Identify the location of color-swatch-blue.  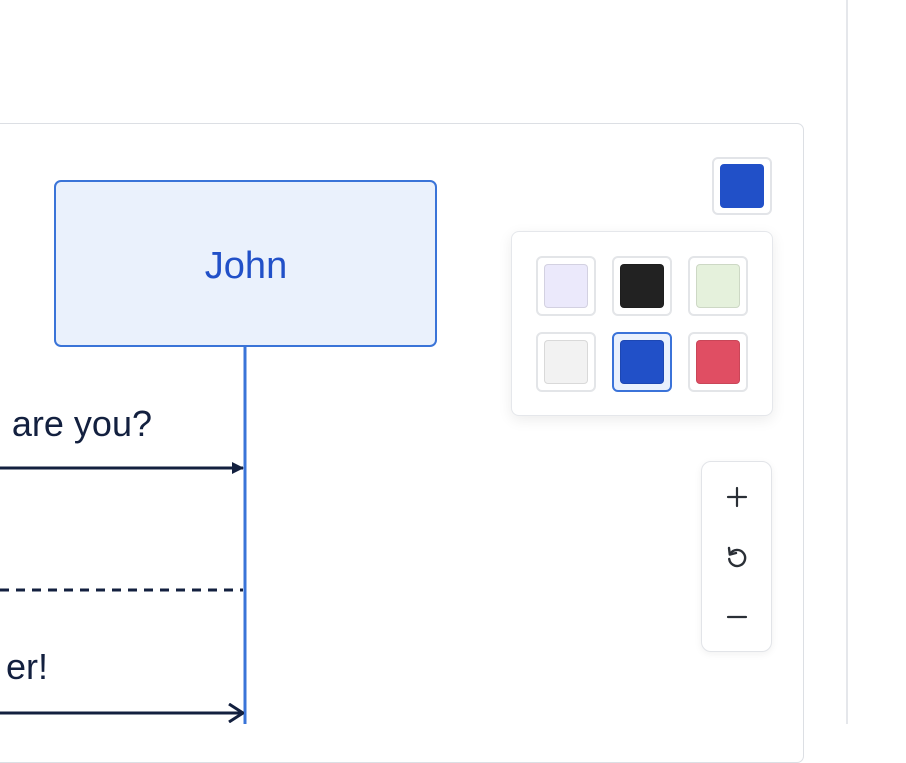
(642, 362).